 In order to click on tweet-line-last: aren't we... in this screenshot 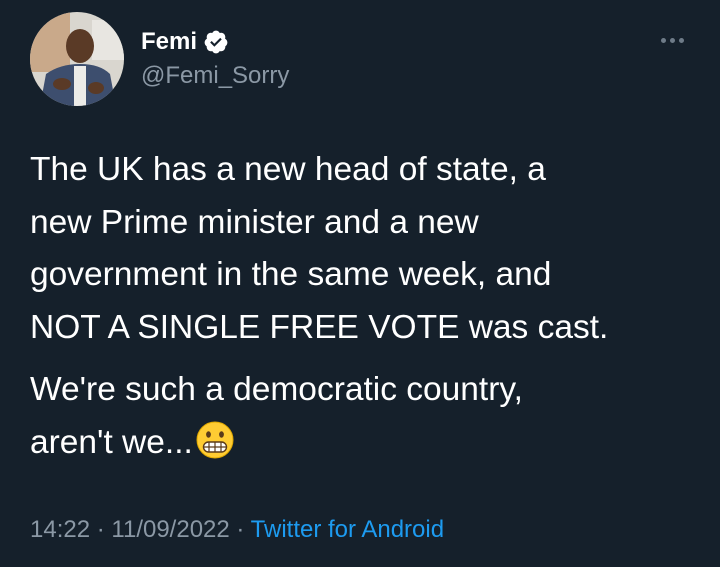, I will do `click(365, 443)`.